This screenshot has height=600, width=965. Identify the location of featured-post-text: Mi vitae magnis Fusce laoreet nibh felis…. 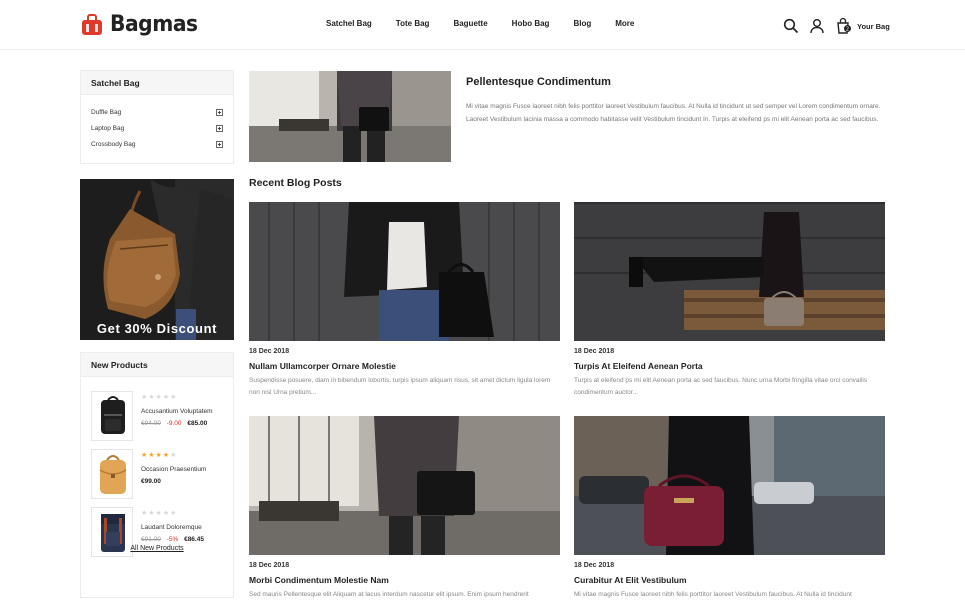
(673, 113).